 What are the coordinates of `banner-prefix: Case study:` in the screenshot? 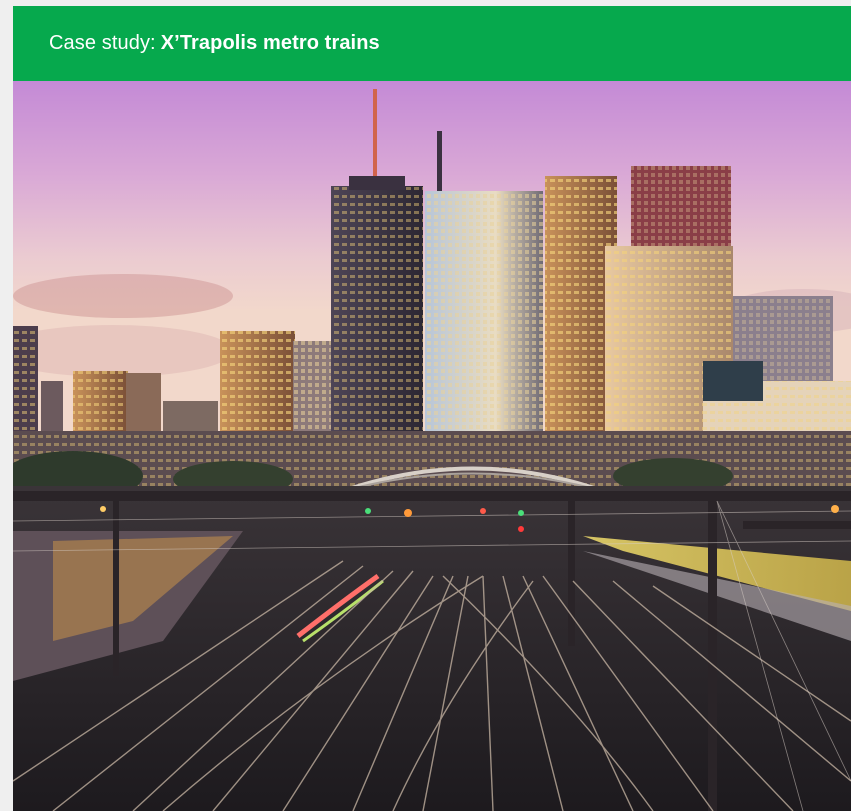 It's located at (102, 43).